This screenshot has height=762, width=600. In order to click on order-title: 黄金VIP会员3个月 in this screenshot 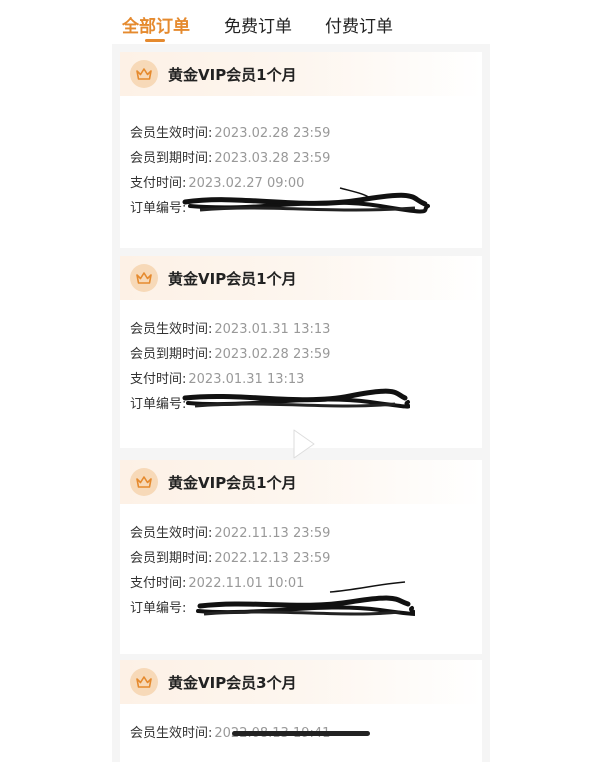, I will do `click(232, 683)`.